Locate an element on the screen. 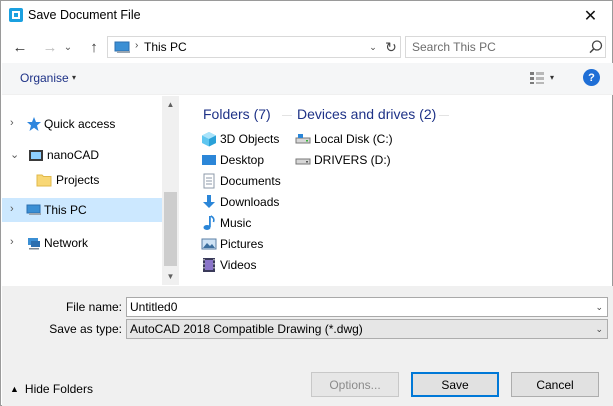 The height and width of the screenshot is (406, 613). view-caret-icon: ▾ is located at coordinates (552, 77).